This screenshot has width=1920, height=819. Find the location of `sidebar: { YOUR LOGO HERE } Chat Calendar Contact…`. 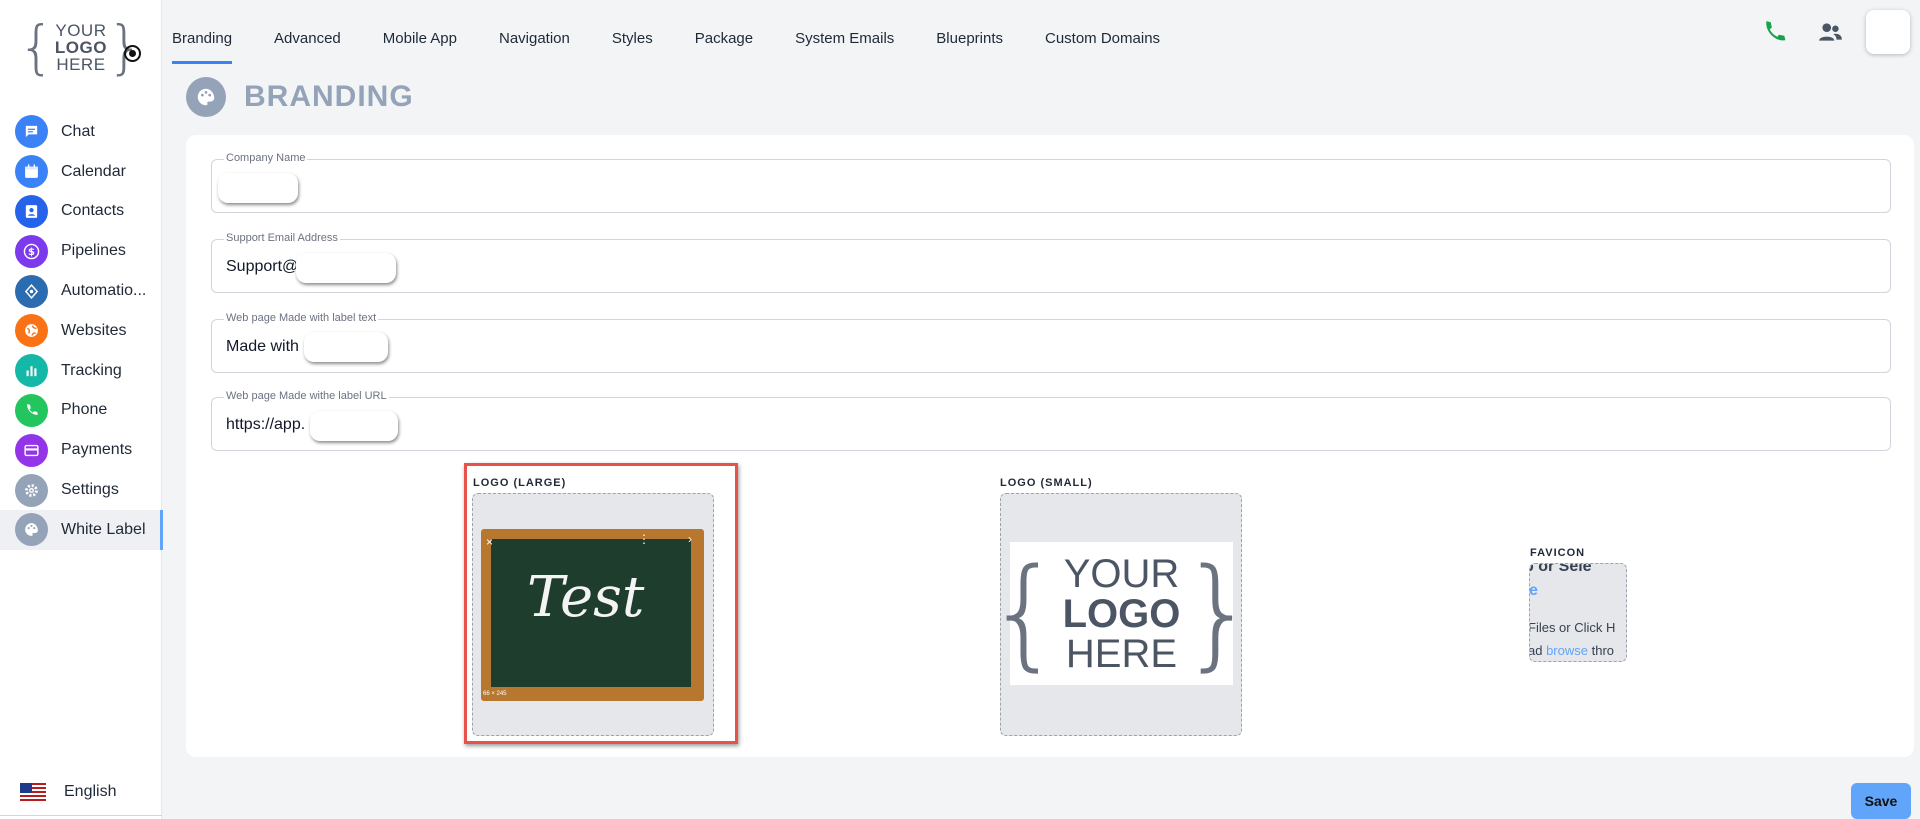

sidebar: { YOUR LOGO HERE } Chat Calendar Contact… is located at coordinates (81, 409).